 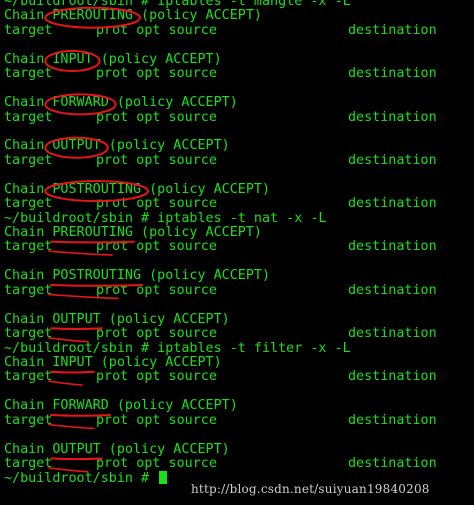 I want to click on chain-name: FORWARD, so click(x=80, y=103).